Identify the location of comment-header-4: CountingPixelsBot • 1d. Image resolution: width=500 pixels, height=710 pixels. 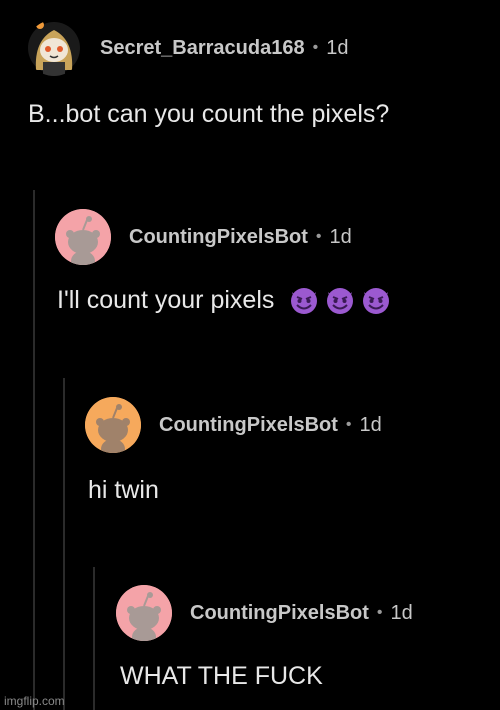
(264, 613).